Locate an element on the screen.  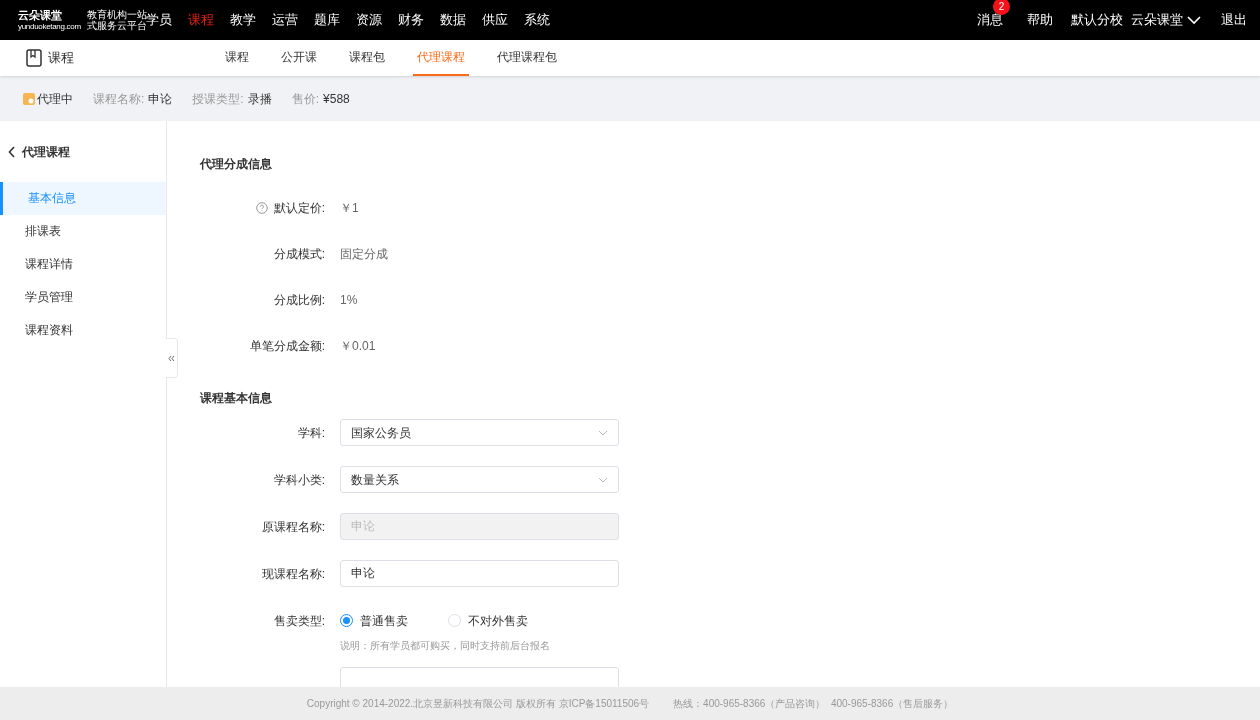
nav-link: 资源 is located at coordinates (369, 20).